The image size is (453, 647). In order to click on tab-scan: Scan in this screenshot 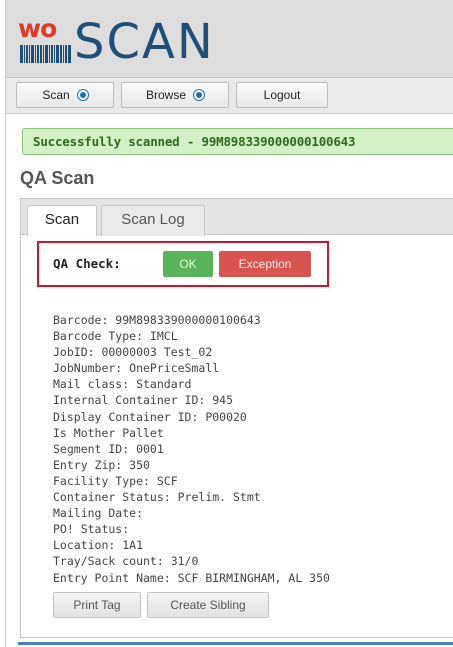, I will do `click(62, 220)`.